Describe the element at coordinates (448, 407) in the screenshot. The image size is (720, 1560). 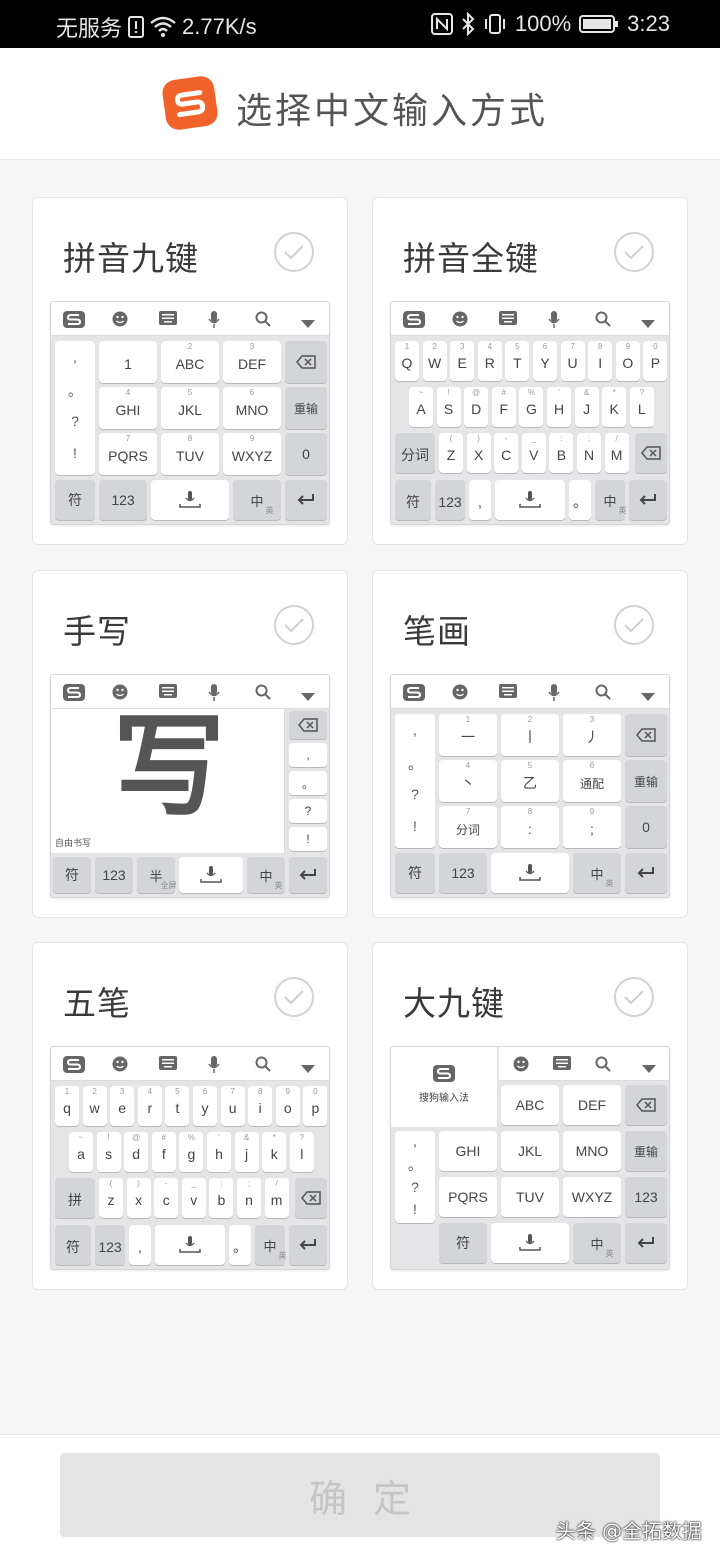
I see `letter-key: ! S` at that location.